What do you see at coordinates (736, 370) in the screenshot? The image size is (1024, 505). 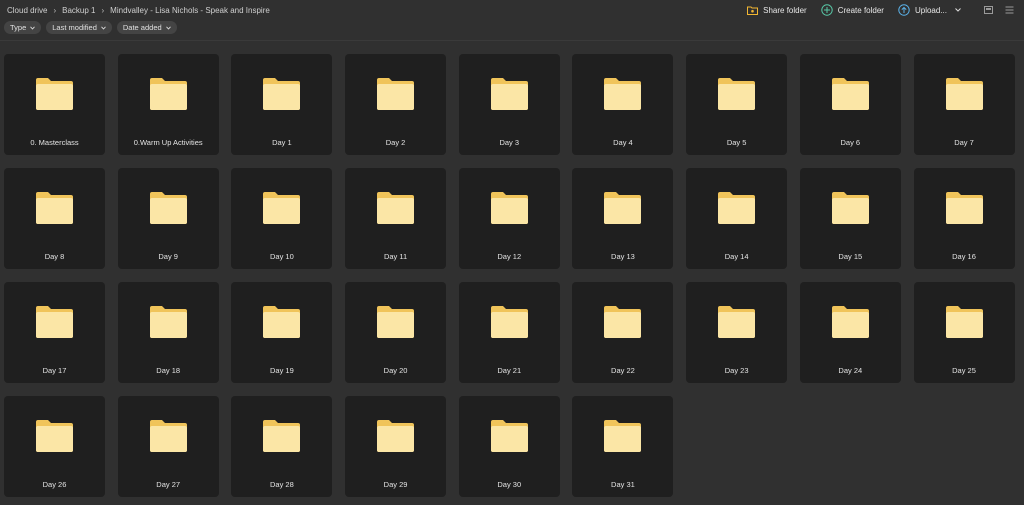 I see `folder-name: Day 23` at bounding box center [736, 370].